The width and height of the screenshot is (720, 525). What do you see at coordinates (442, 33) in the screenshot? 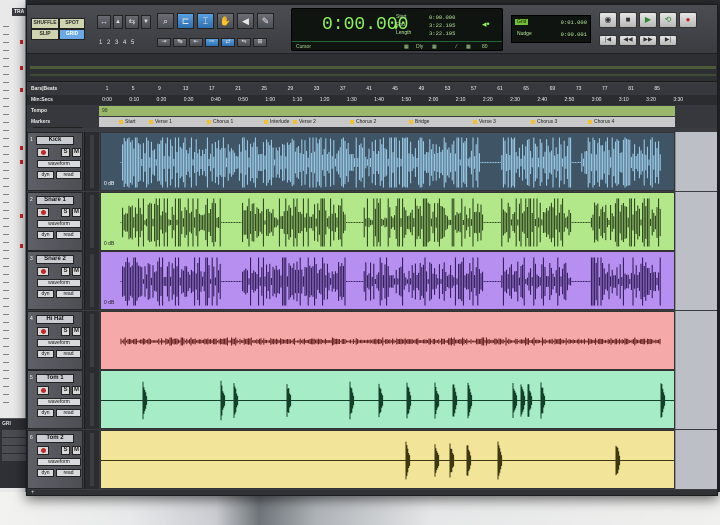
I see `length-value: 3:22.105` at bounding box center [442, 33].